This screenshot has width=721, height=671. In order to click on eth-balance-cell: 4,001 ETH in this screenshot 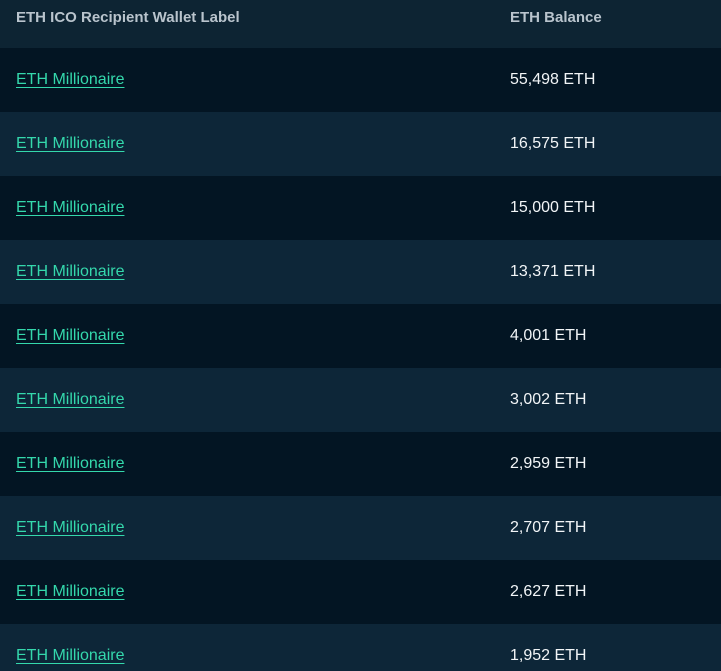, I will do `click(548, 335)`.